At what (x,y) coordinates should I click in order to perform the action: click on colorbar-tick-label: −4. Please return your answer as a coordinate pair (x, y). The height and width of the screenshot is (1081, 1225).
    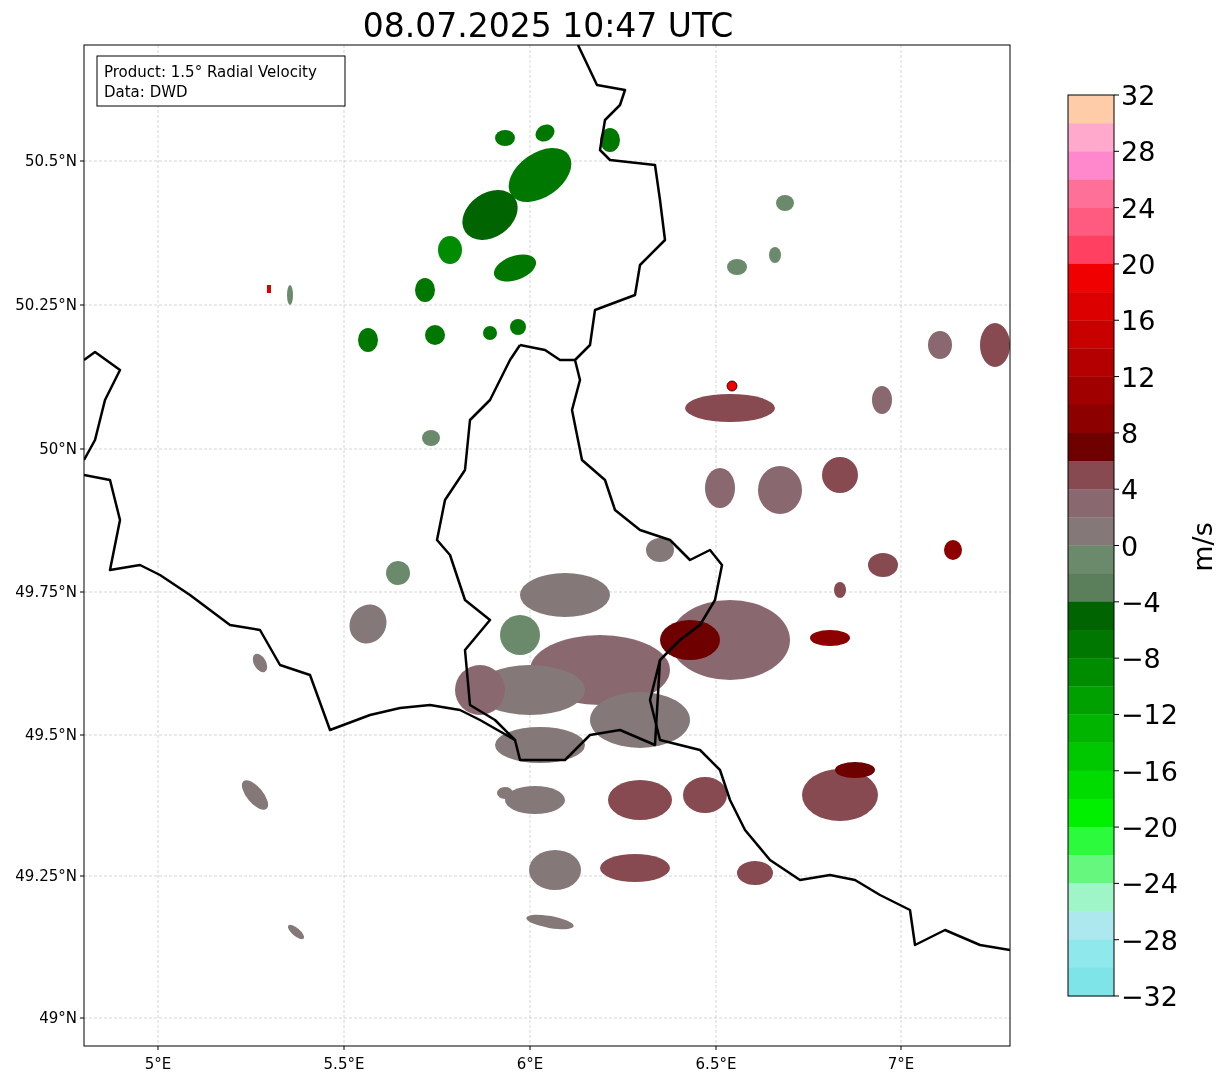
    Looking at the image, I should click on (1141, 602).